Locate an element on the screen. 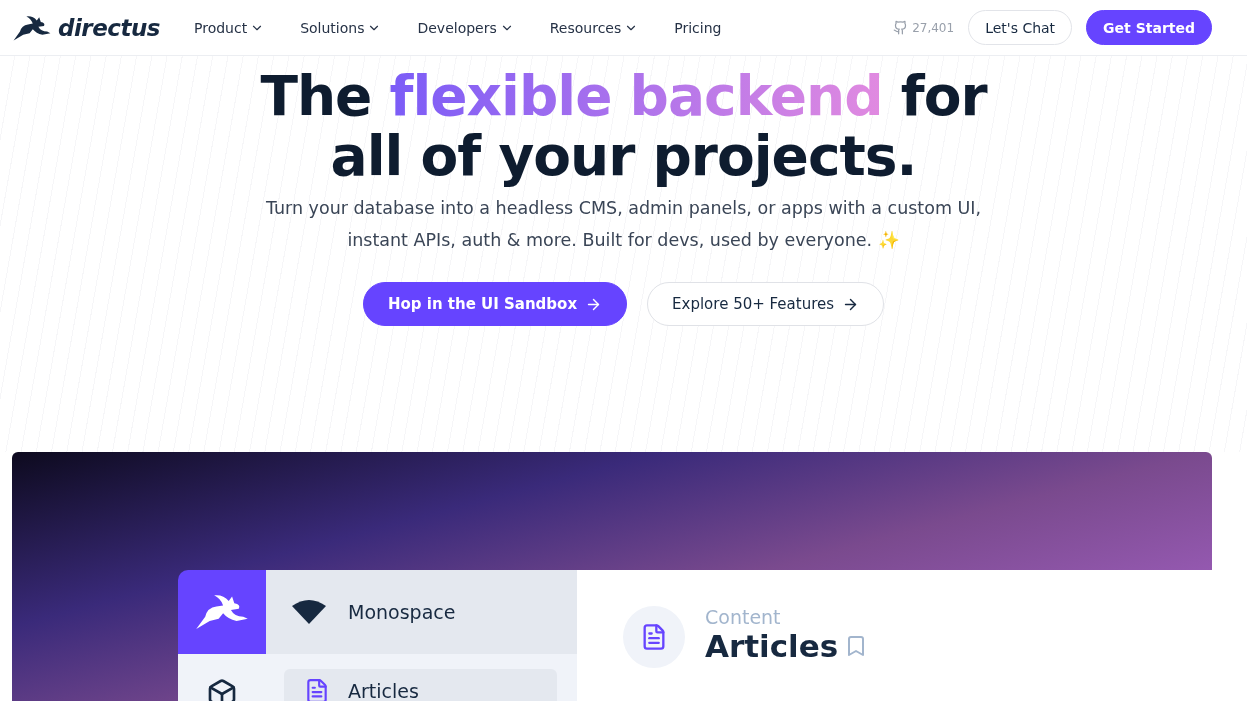 This screenshot has height=701, width=1247. sandbox-button: Hop in the UI Sandbox is located at coordinates (495, 304).